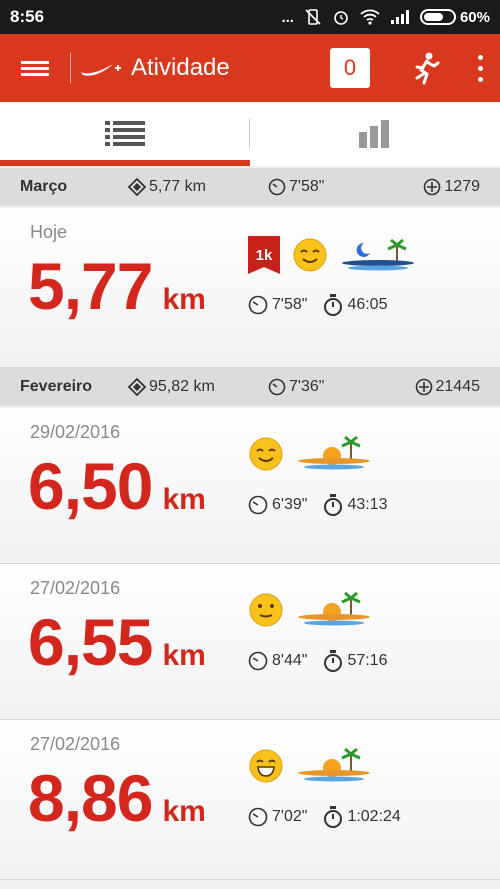 Image resolution: width=500 pixels, height=889 pixels. I want to click on battery-percent: 60%, so click(474, 17).